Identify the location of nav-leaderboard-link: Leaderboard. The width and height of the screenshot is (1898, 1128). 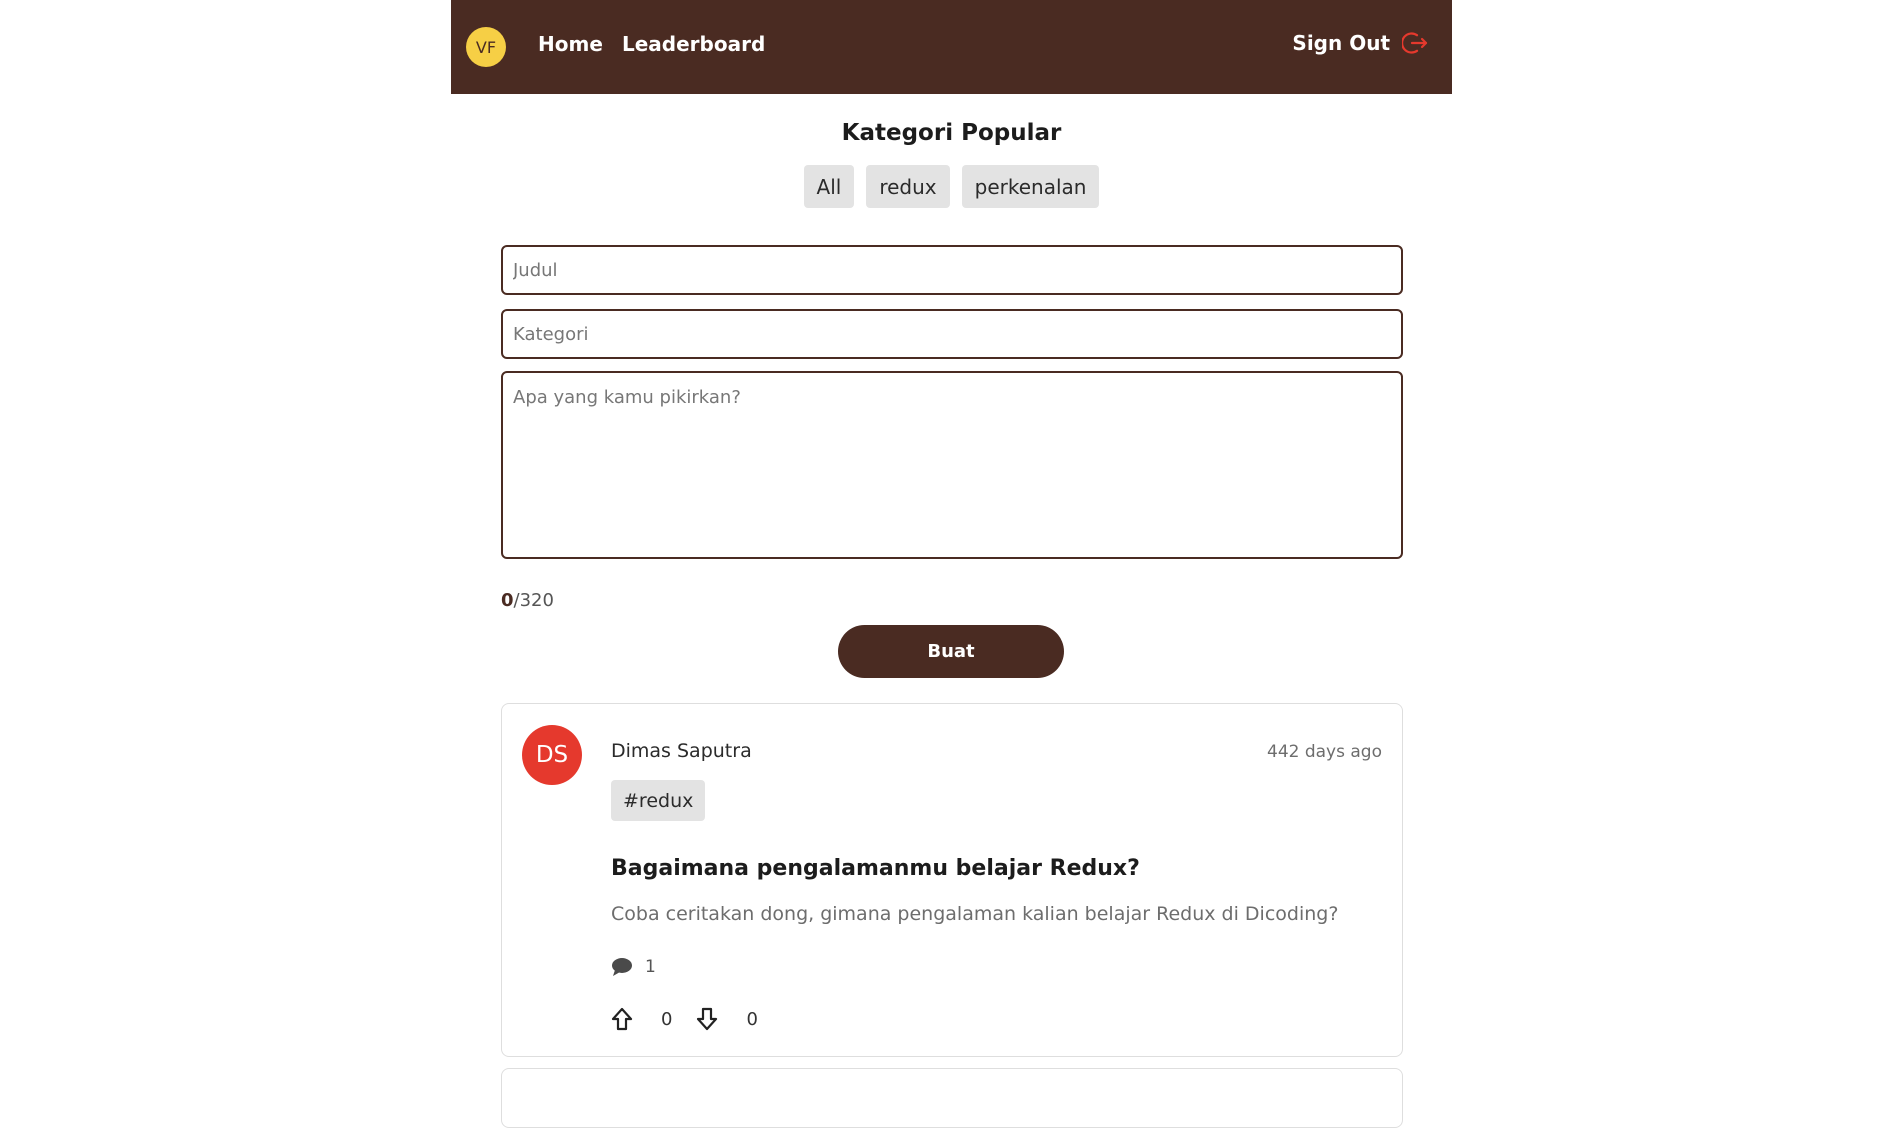
(693, 44).